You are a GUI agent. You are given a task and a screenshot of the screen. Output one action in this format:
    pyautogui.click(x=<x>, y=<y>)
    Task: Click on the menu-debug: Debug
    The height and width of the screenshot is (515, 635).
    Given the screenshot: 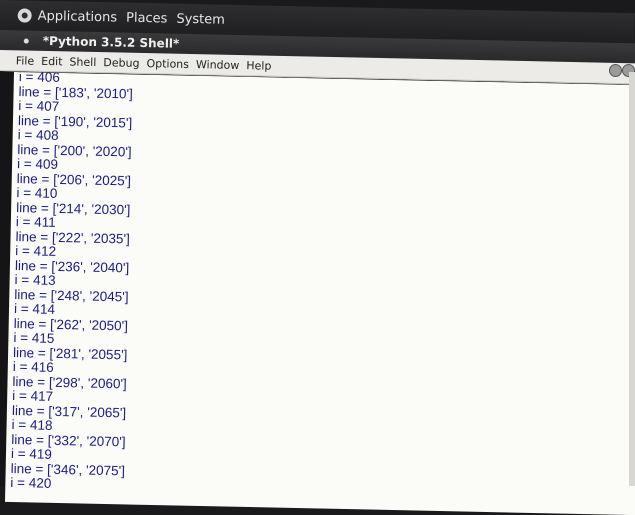 What is the action you would take?
    pyautogui.click(x=121, y=63)
    